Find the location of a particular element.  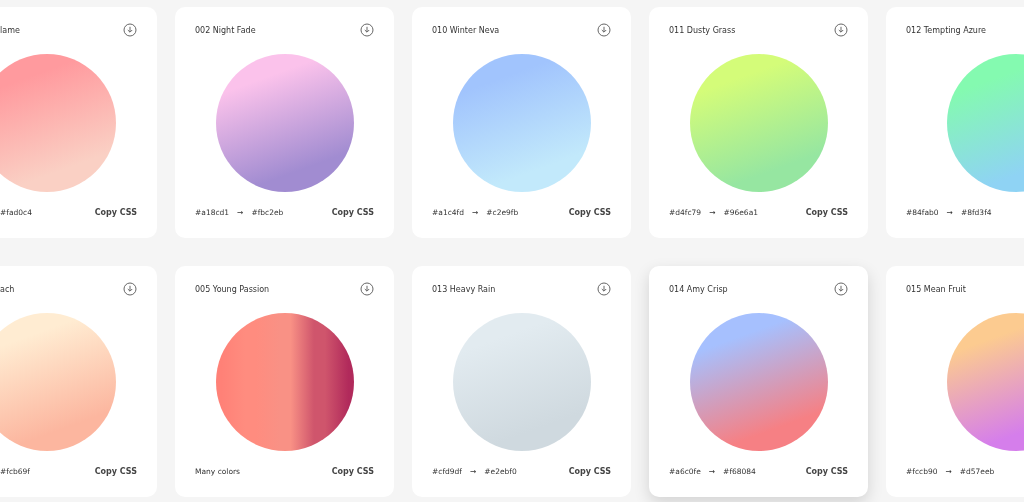

gradient-title: 010 Winter Neva is located at coordinates (466, 30).